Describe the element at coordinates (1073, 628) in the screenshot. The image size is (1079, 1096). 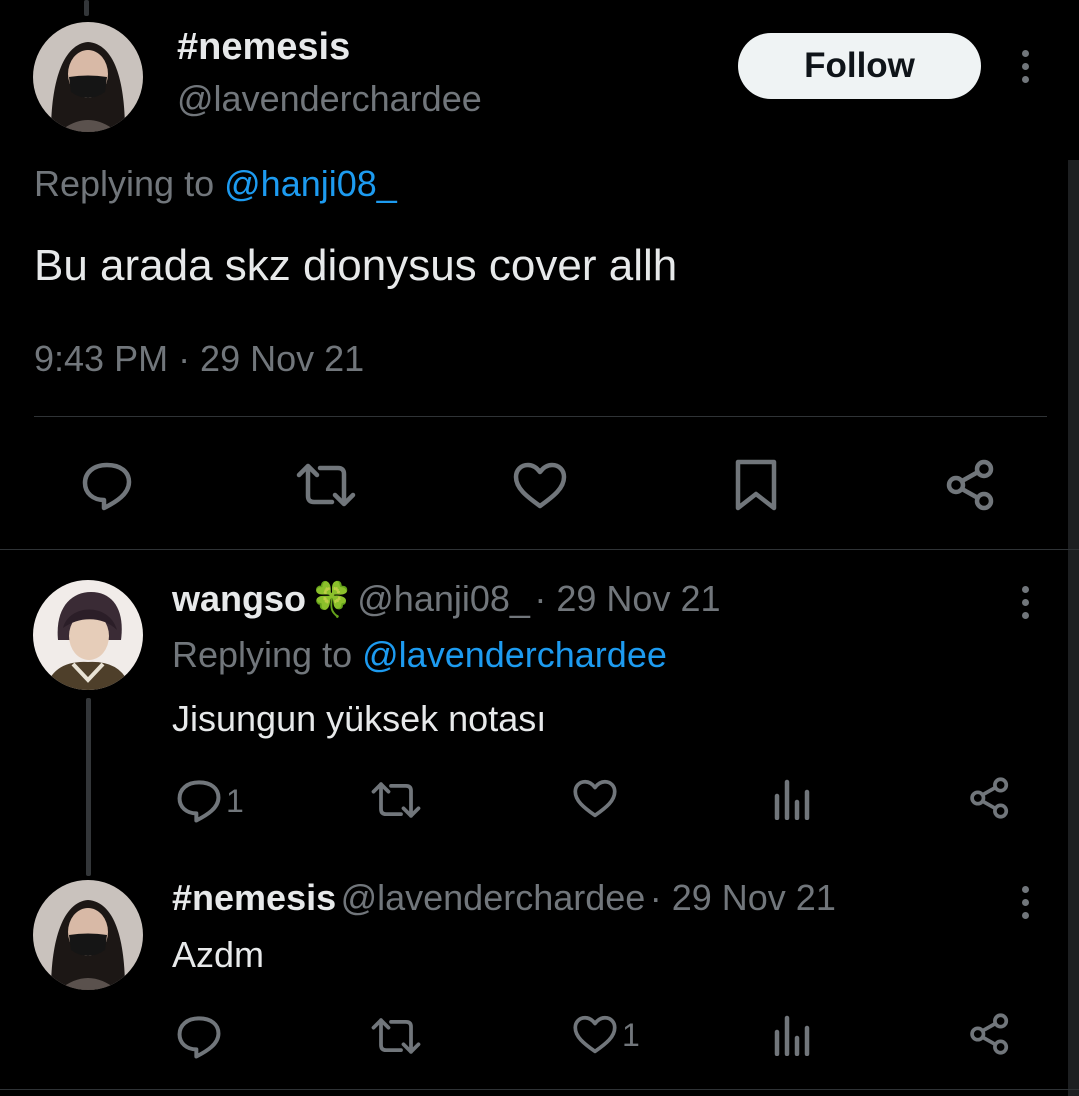
I see `scrollbar` at that location.